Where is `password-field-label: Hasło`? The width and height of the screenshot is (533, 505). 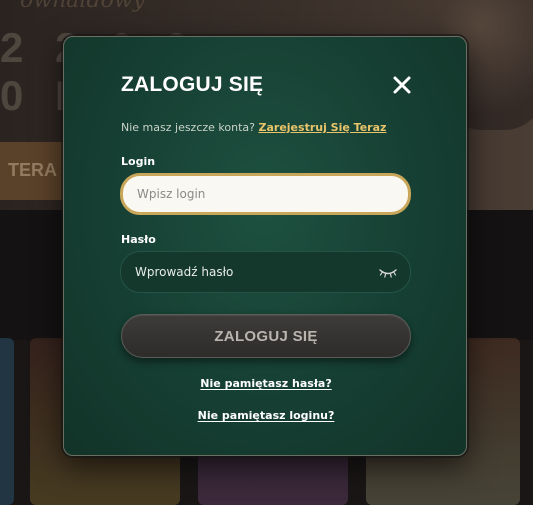
password-field-label: Hasło is located at coordinates (138, 239).